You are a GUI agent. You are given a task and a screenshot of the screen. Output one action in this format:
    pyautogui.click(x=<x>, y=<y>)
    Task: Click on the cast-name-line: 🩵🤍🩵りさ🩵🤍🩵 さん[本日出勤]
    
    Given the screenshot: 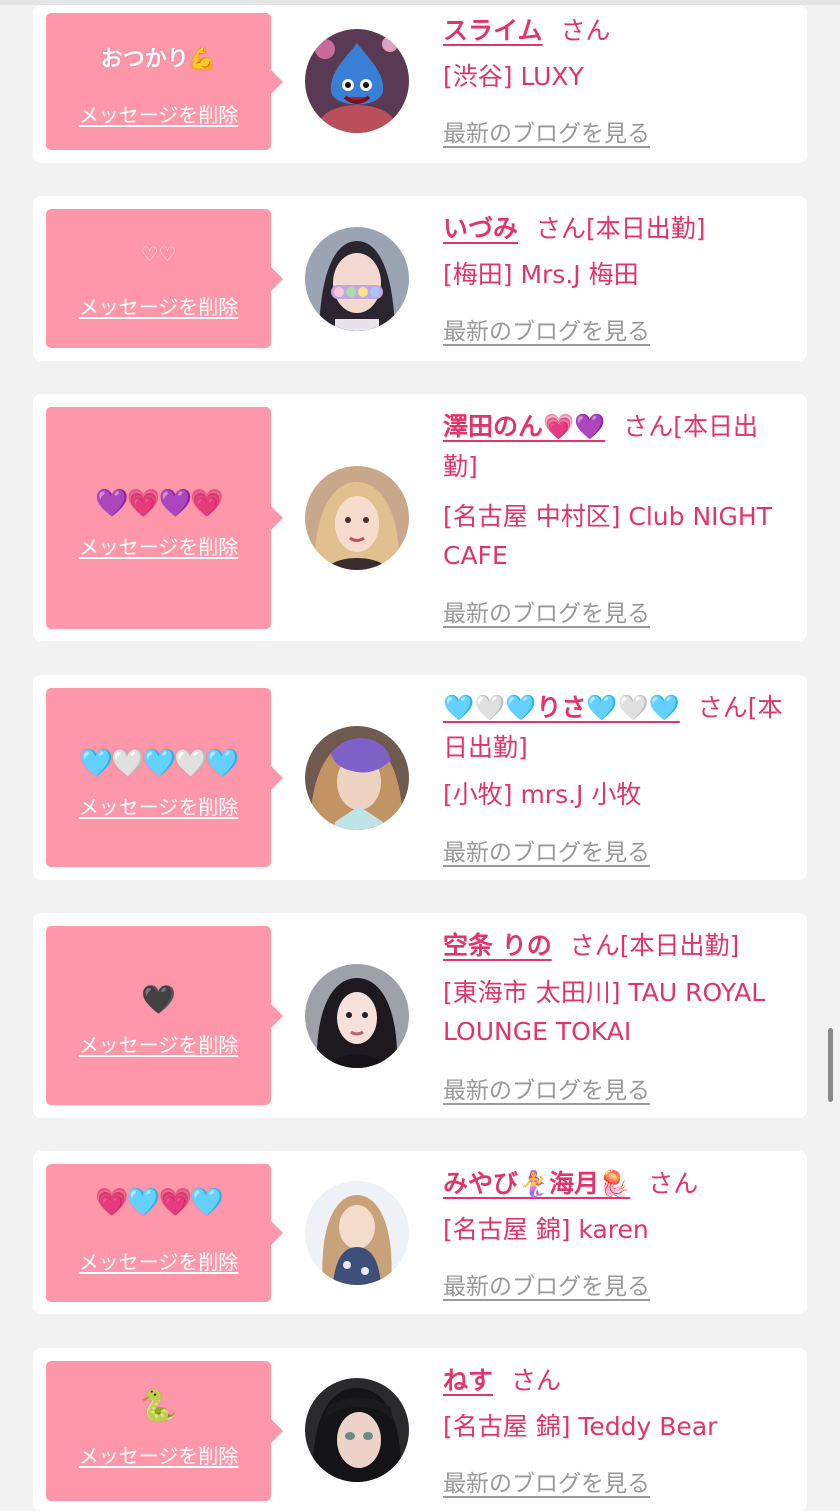 What is the action you would take?
    pyautogui.click(x=616, y=728)
    